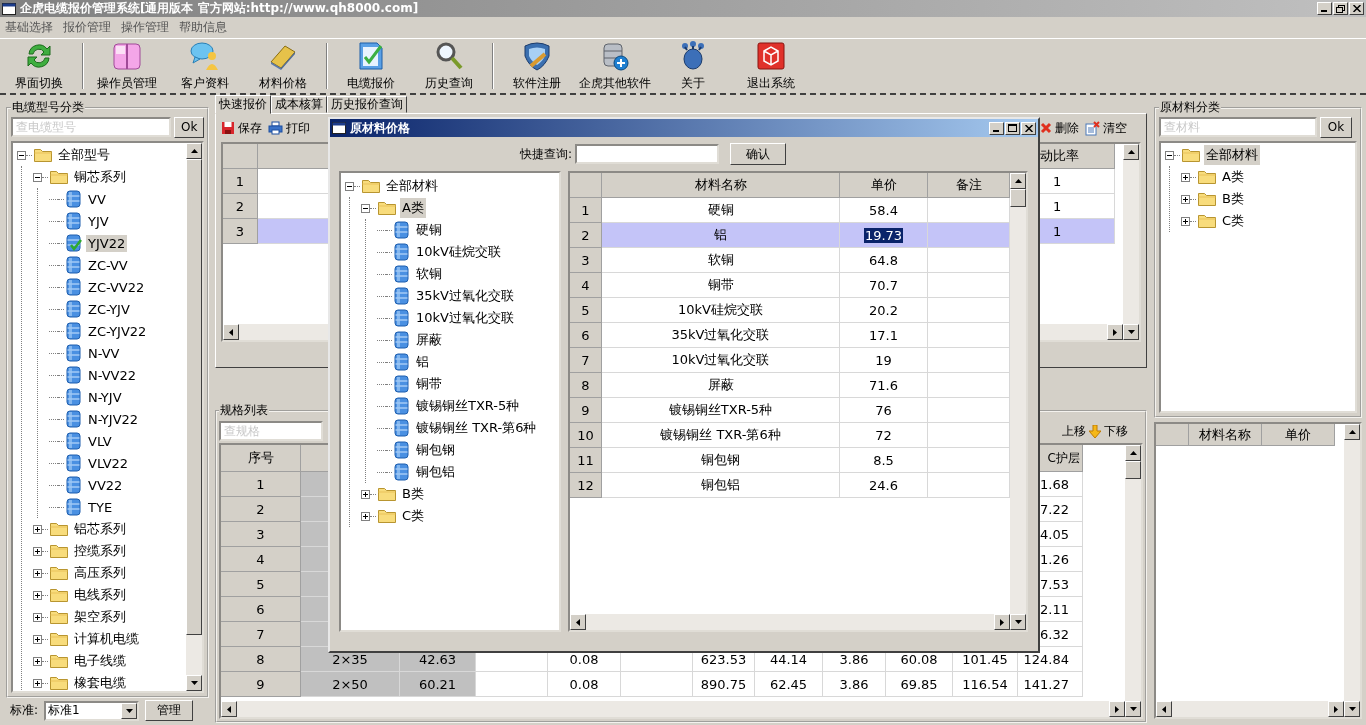 This screenshot has height=725, width=1366. I want to click on toolbar-button: 电缆报价, so click(371, 66).